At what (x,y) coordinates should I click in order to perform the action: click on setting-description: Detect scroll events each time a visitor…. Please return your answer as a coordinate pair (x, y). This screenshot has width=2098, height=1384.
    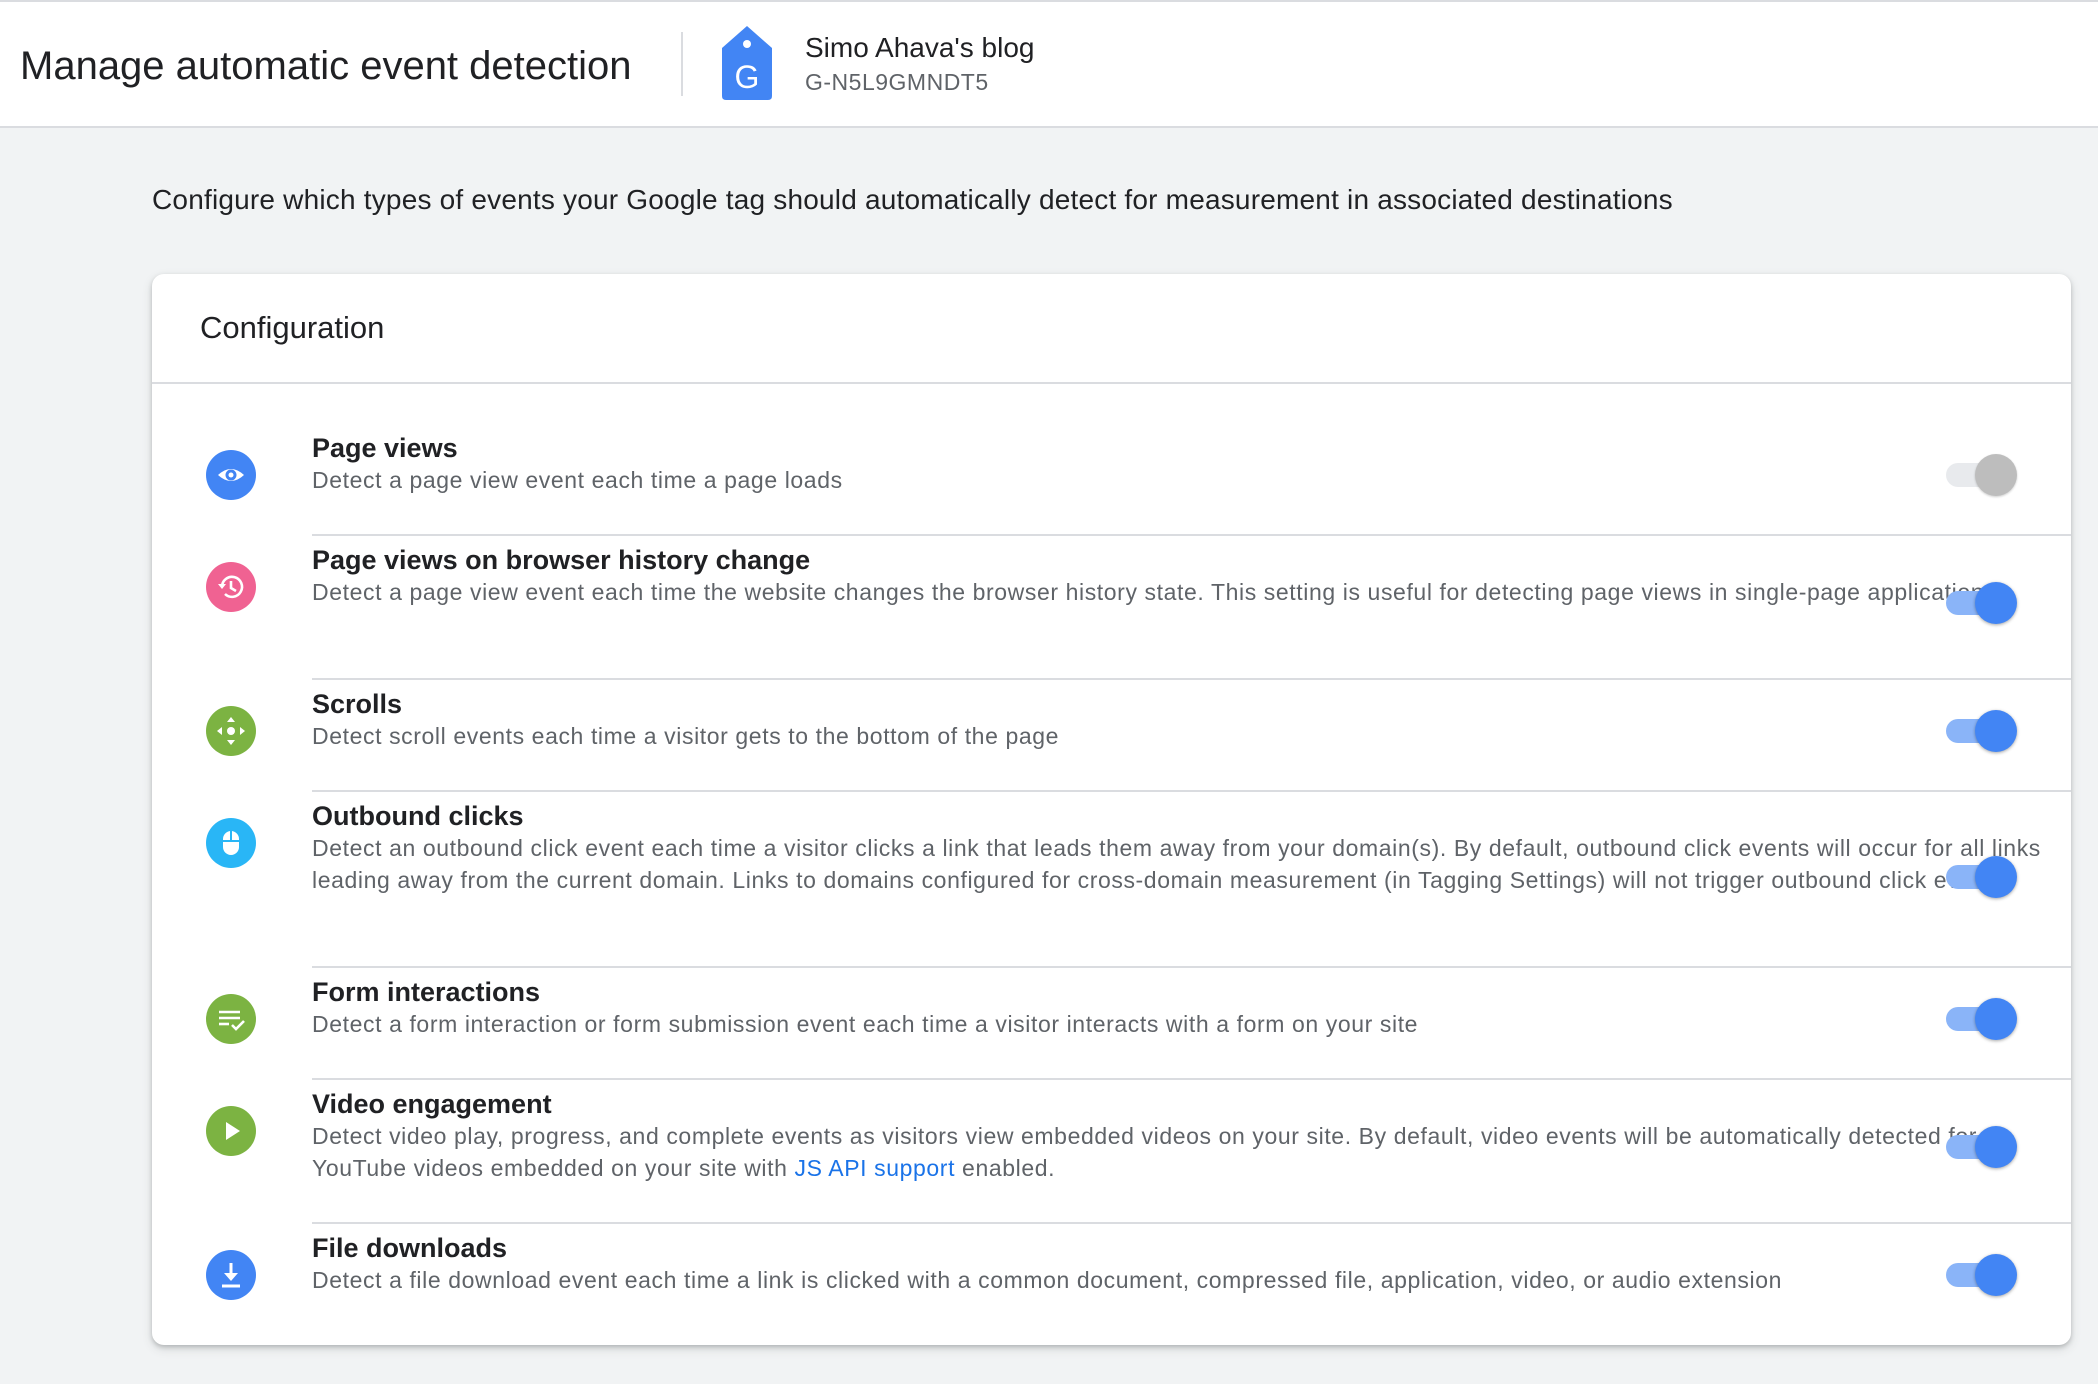
    Looking at the image, I should click on (686, 736).